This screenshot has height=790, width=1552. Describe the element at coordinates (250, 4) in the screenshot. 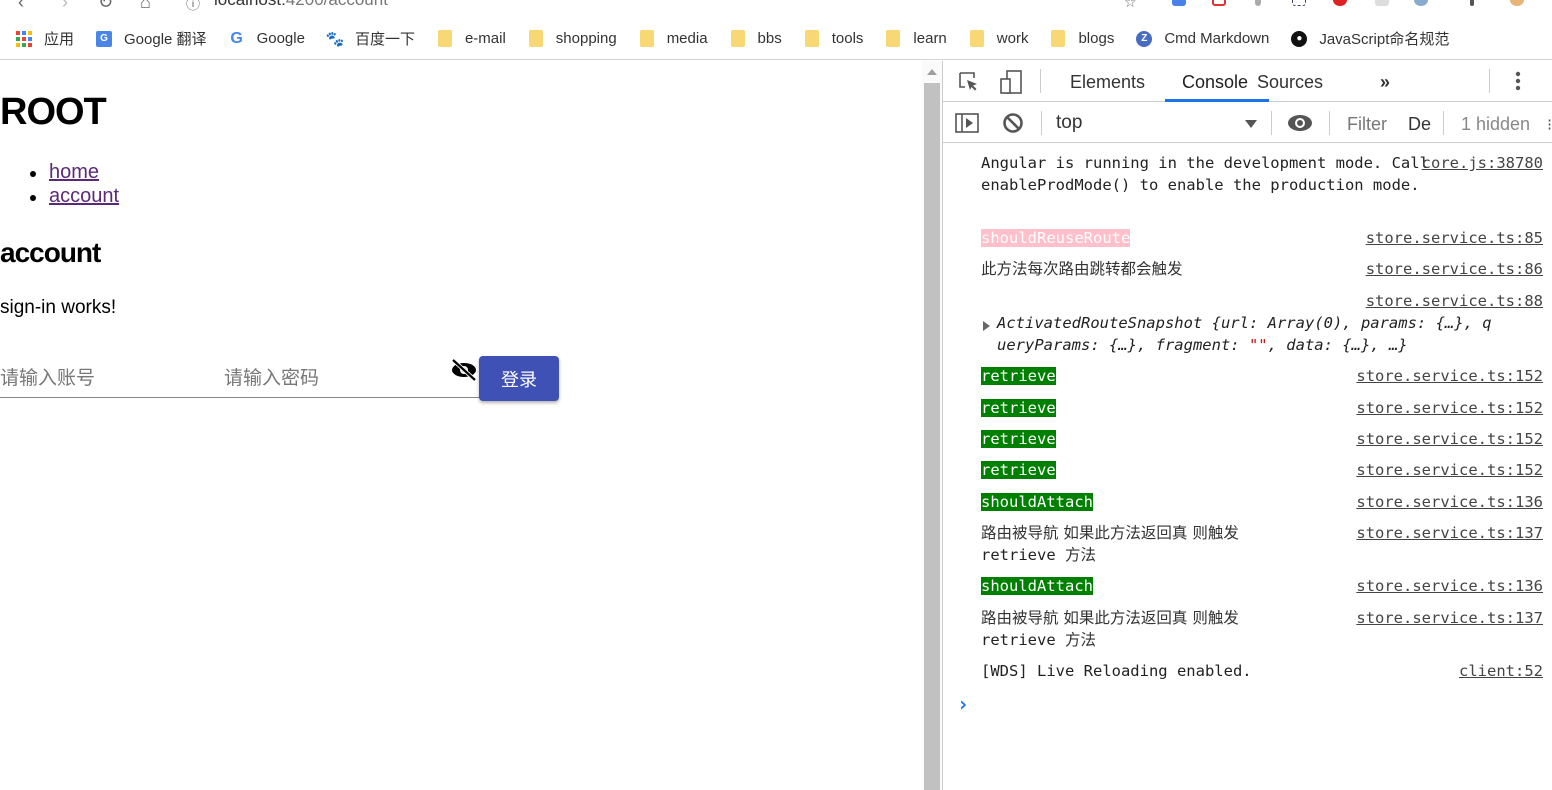

I see `url-host: localhost:` at that location.